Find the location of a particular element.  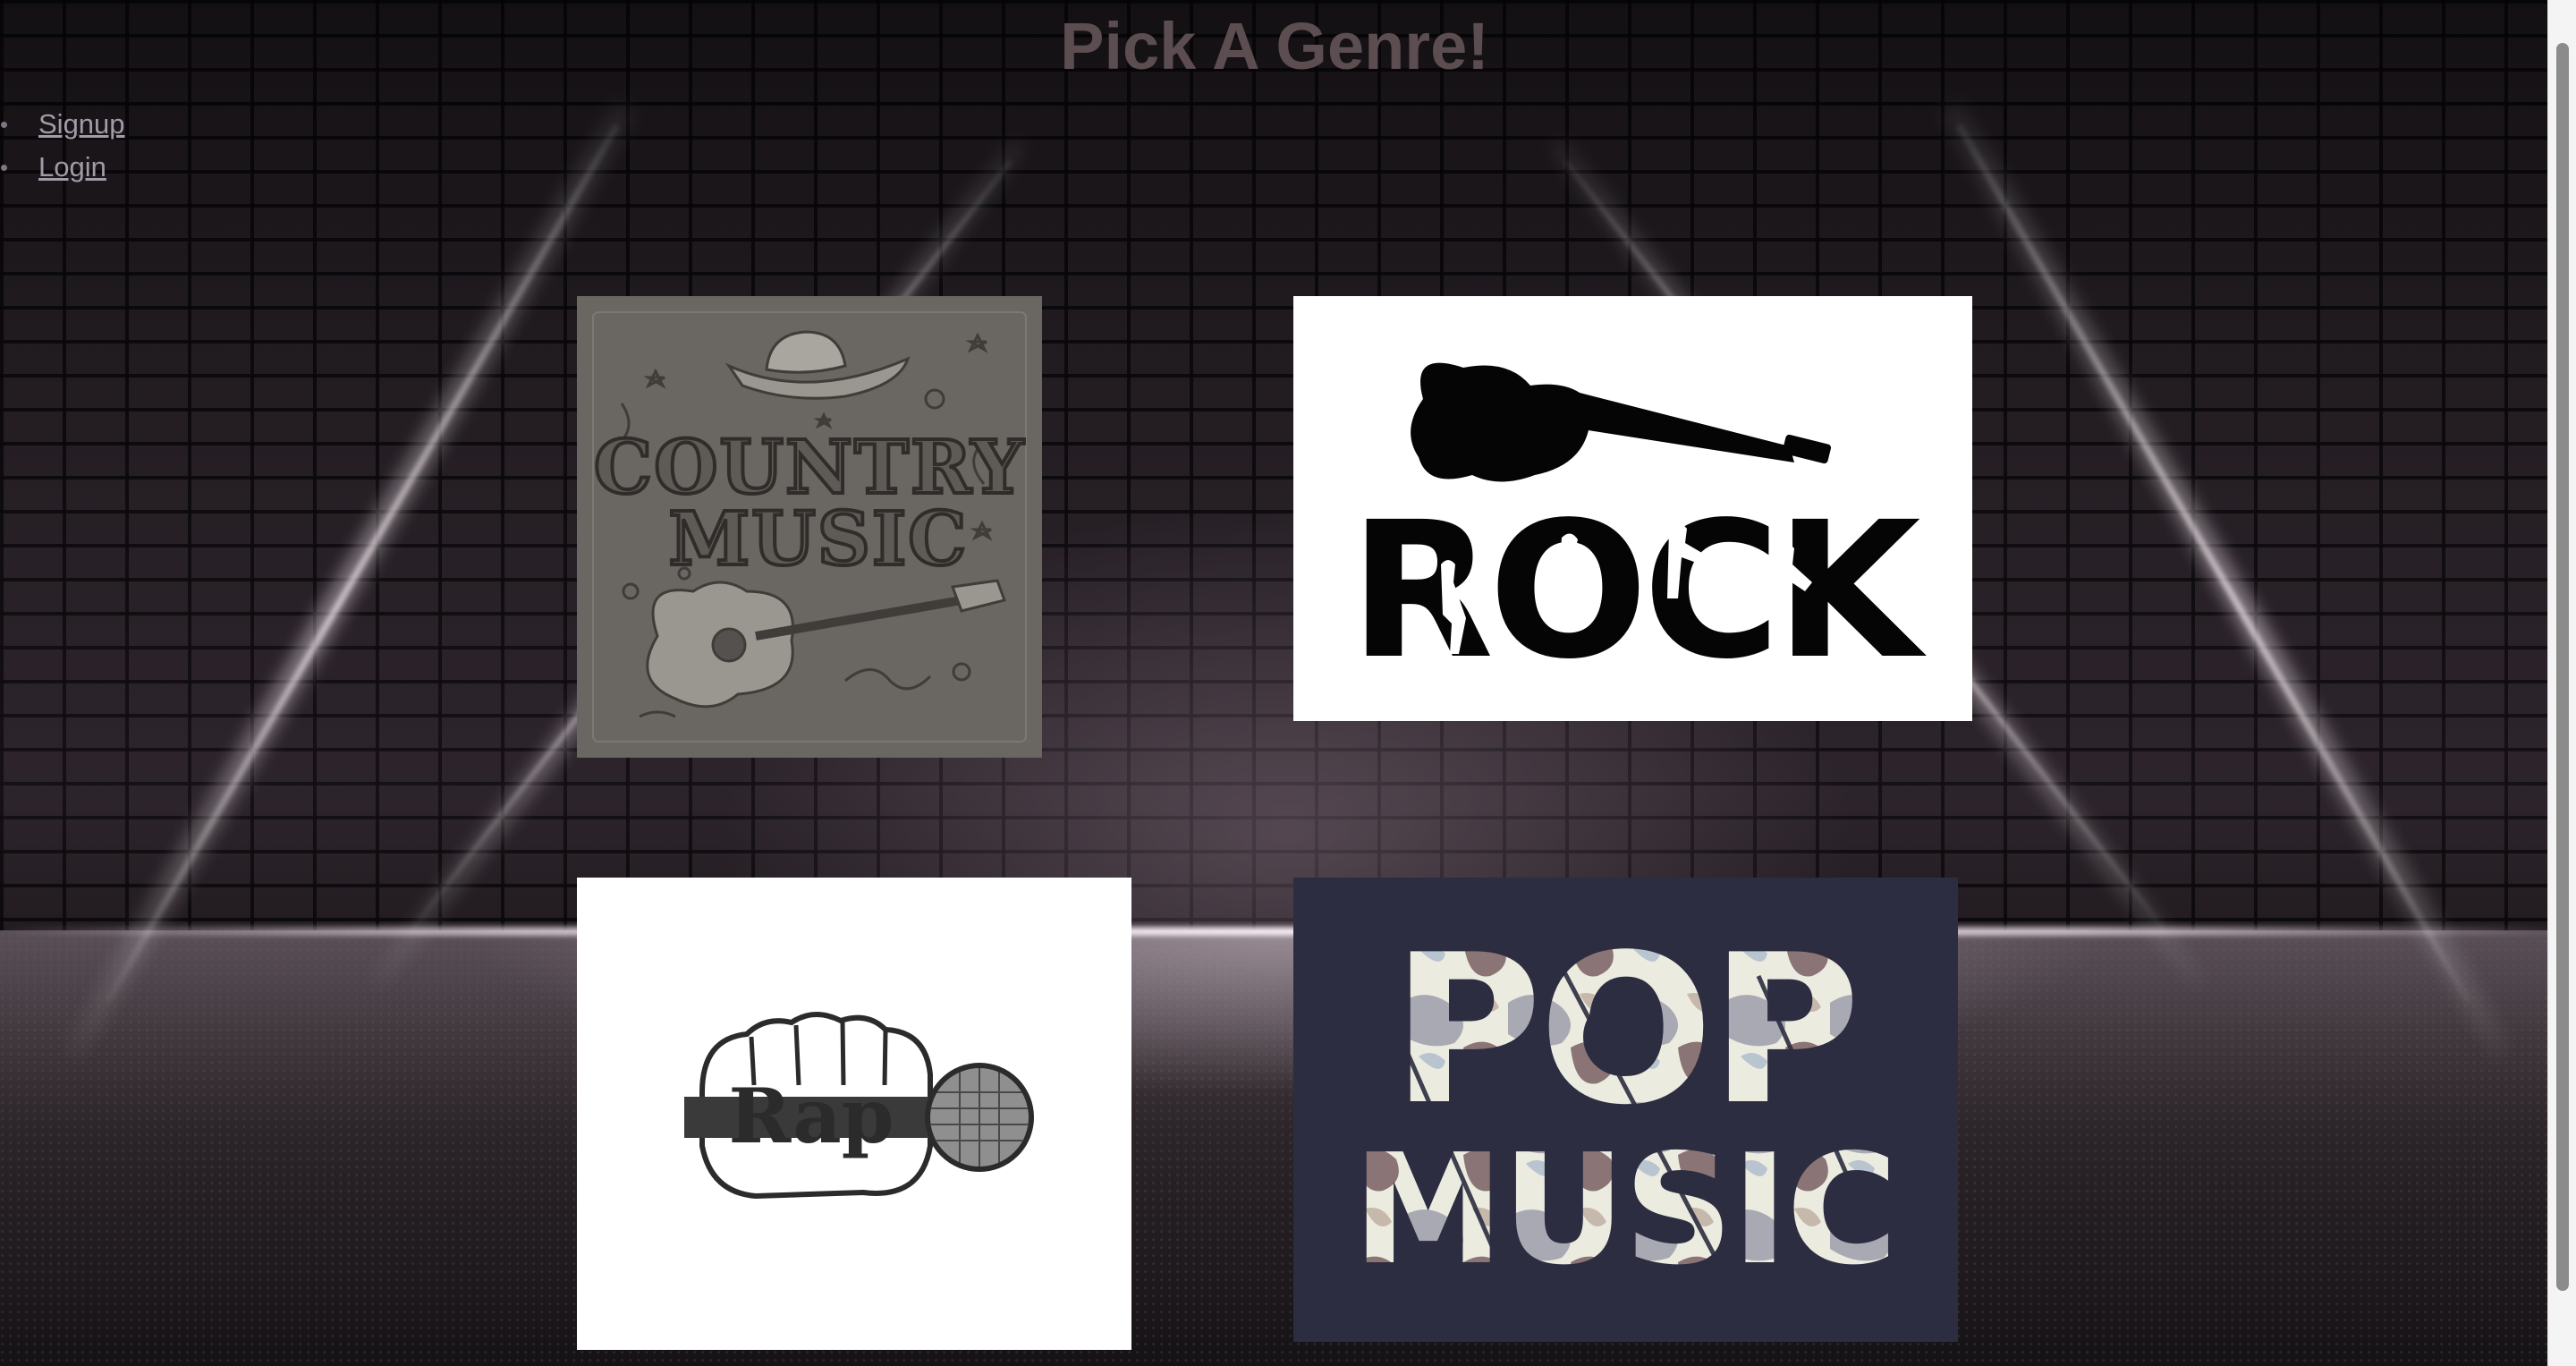

country-music-image: COUNTRY MUSIC is located at coordinates (809, 526).